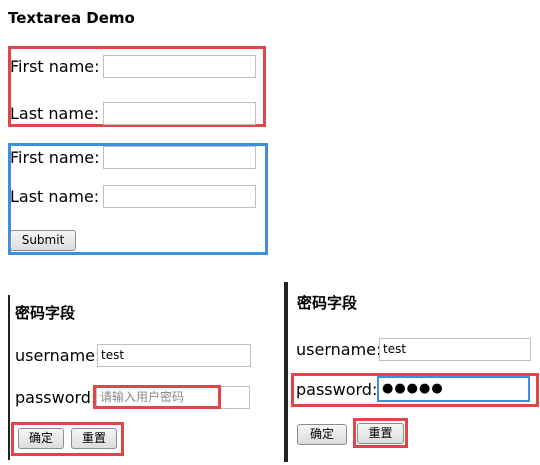  Describe the element at coordinates (41, 438) in the screenshot. I see `confirm-button: 确定` at that location.